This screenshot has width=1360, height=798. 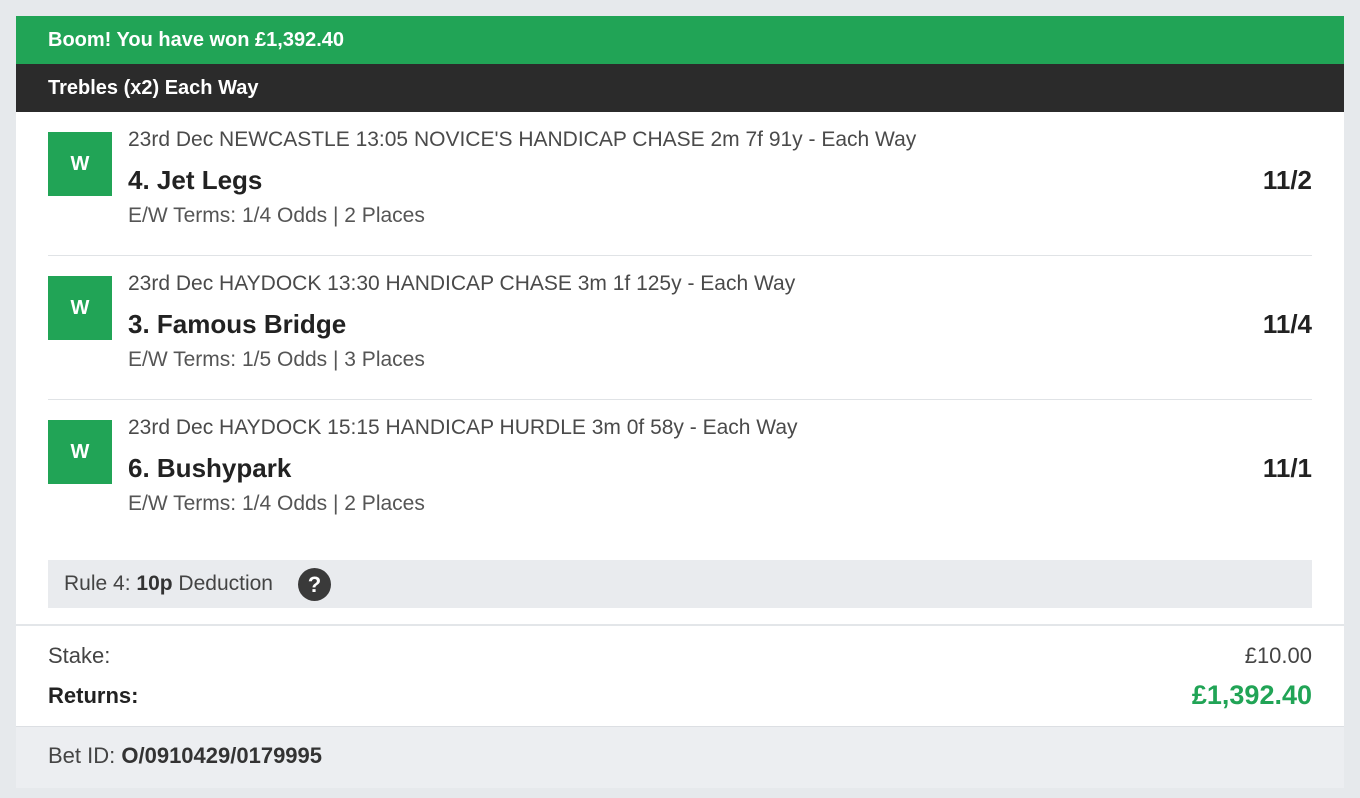 I want to click on win-banner: Boom! You have won £1,392.40, so click(x=680, y=40).